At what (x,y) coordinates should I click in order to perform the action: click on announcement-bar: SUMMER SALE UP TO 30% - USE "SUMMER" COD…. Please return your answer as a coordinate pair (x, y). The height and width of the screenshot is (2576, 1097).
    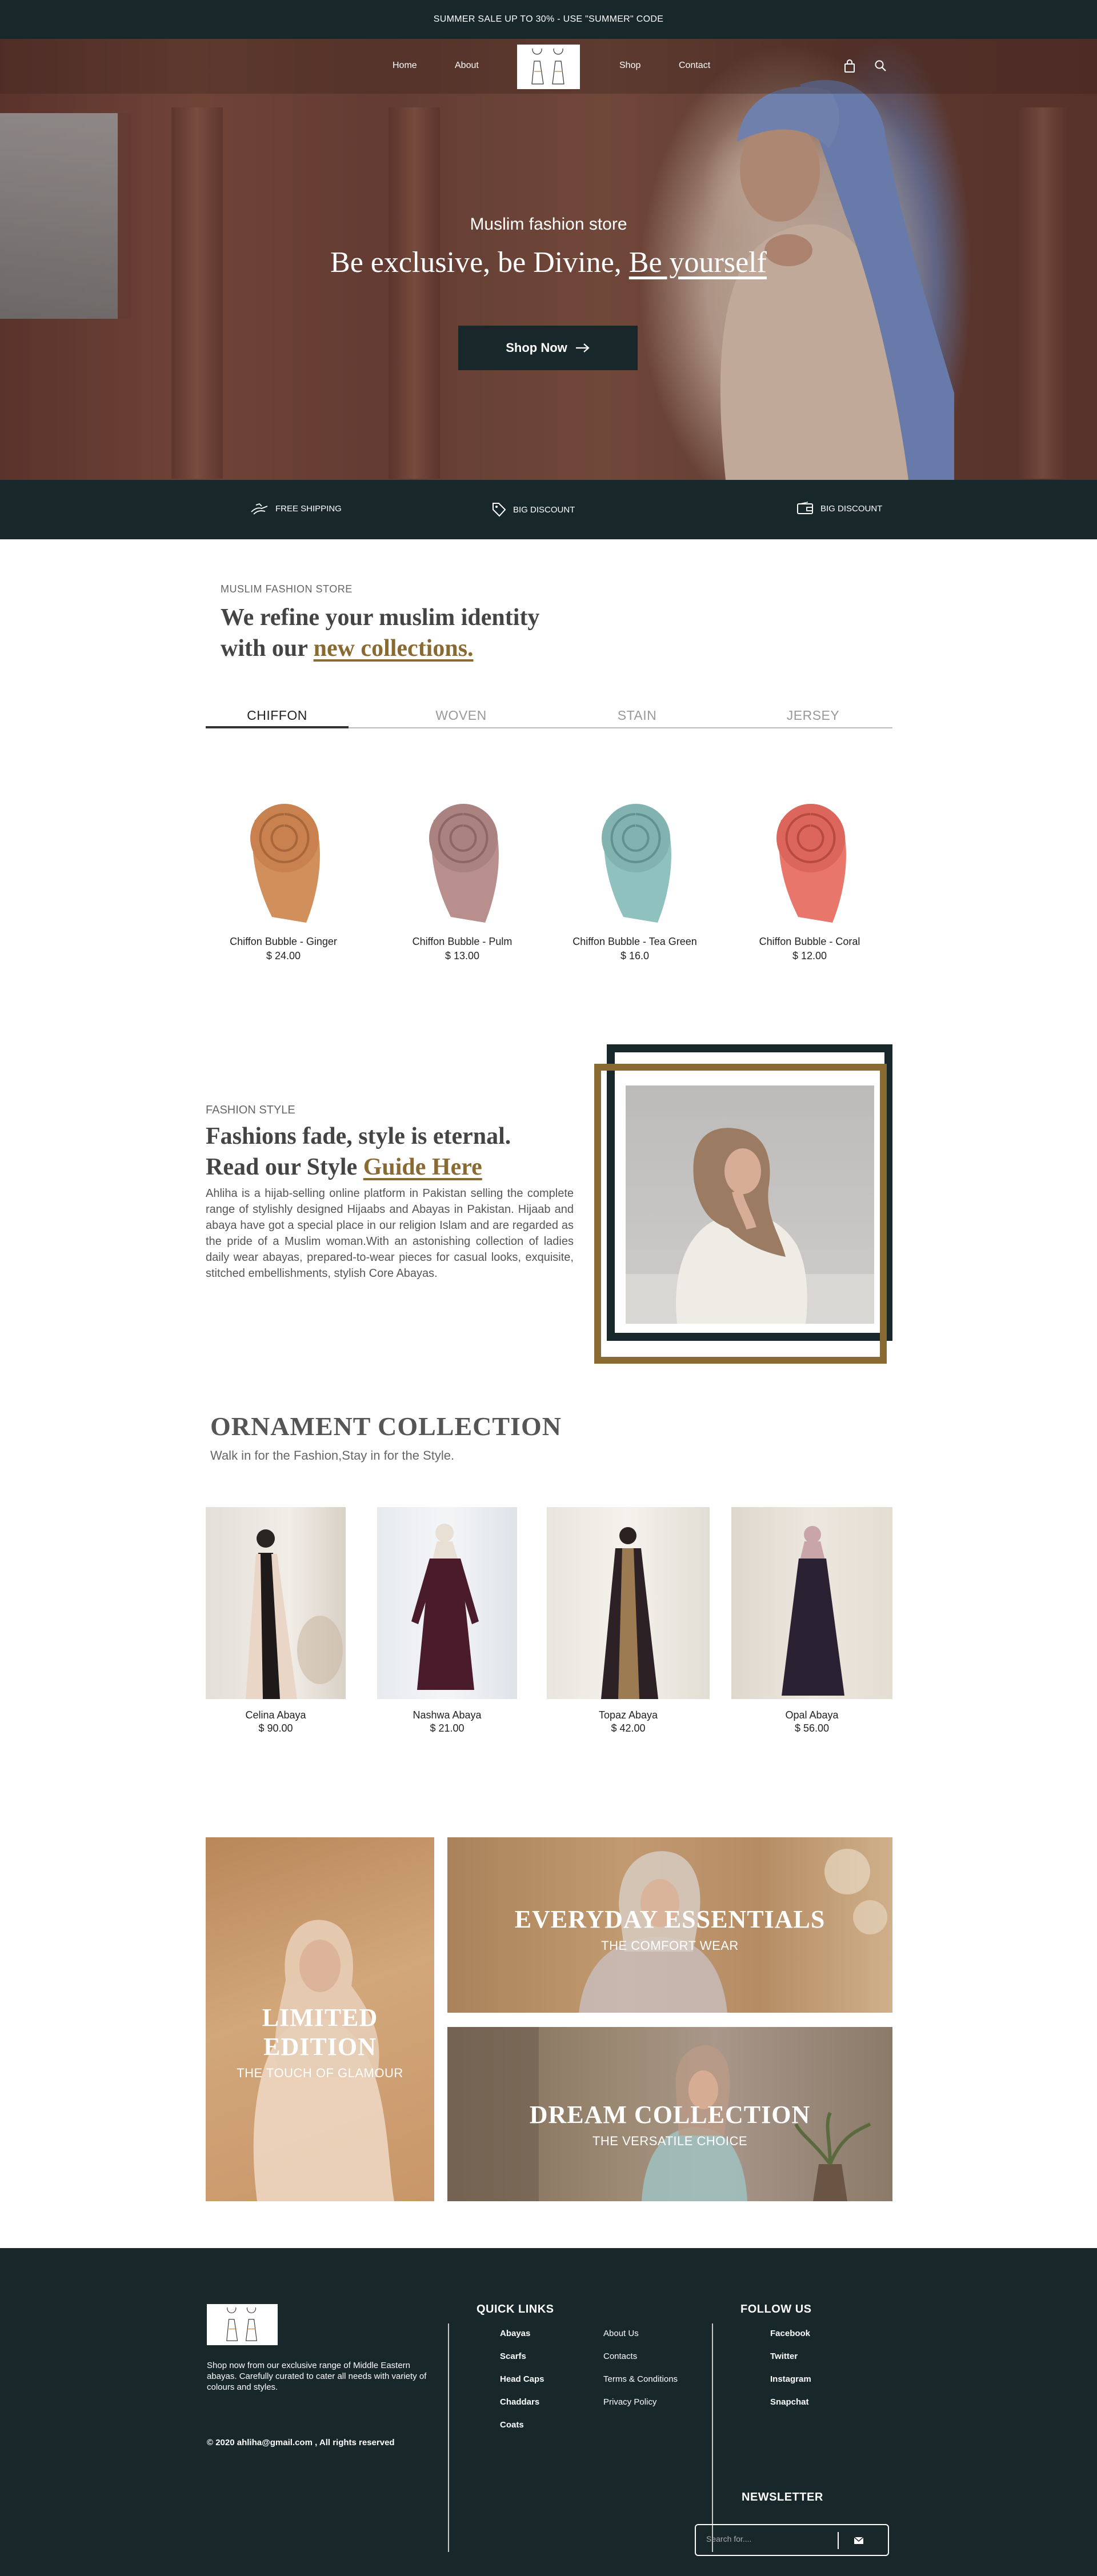
    Looking at the image, I should click on (548, 19).